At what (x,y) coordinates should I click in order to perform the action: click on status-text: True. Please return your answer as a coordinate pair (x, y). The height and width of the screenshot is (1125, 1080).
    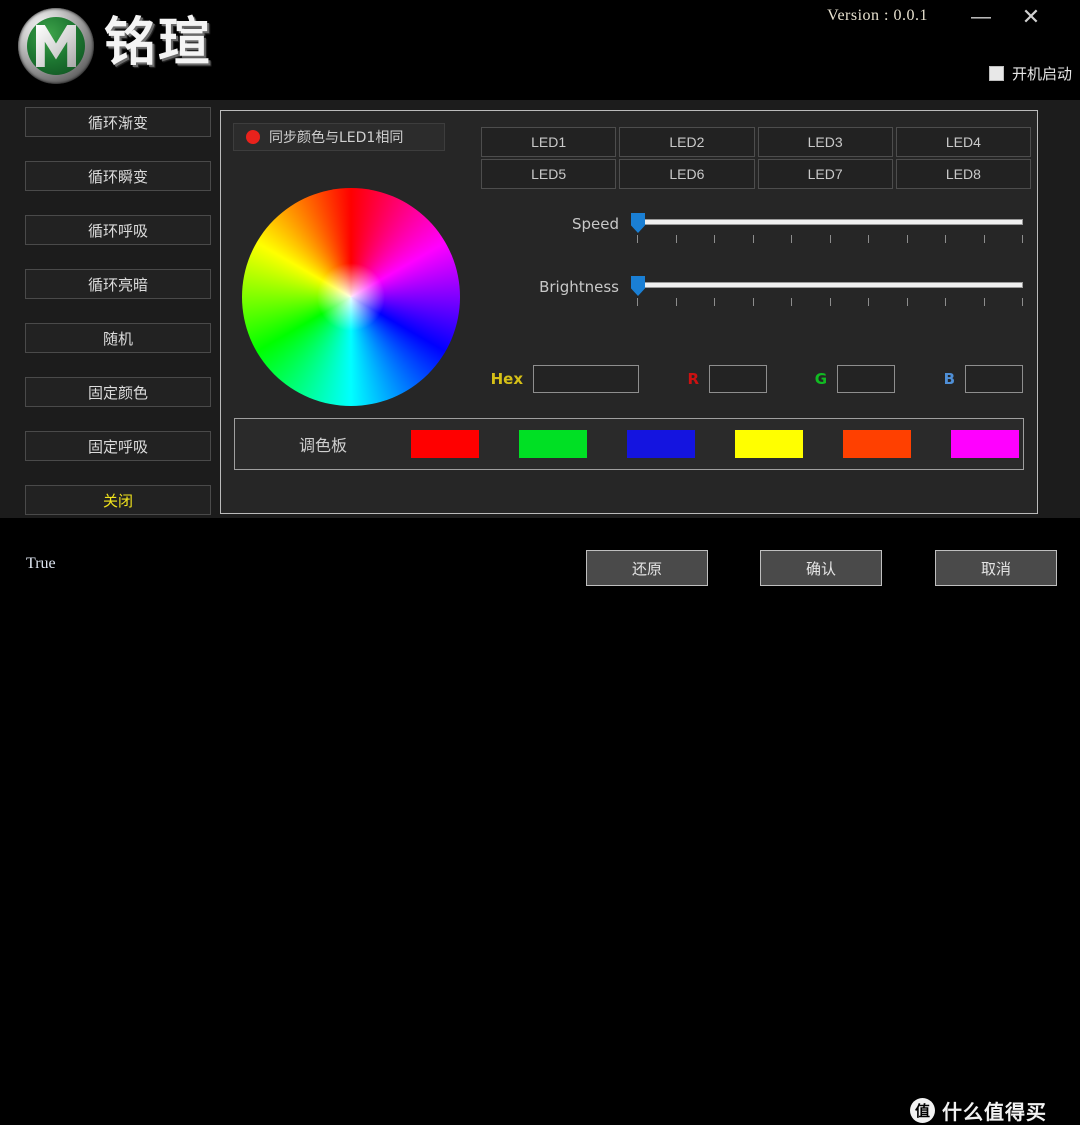
    Looking at the image, I should click on (41, 563).